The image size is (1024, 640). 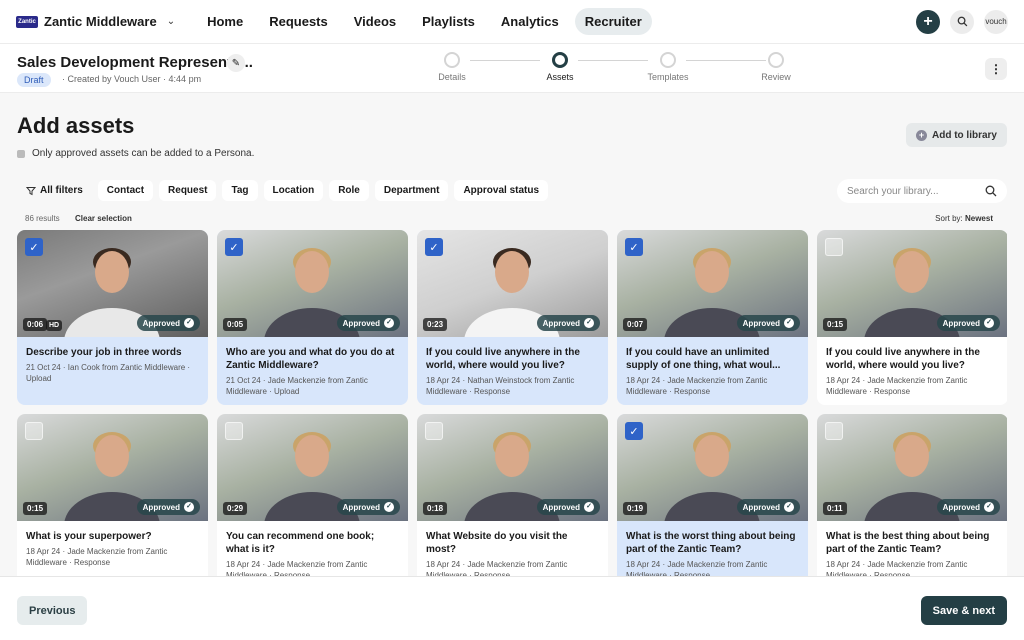 I want to click on results-count: 86 results, so click(x=42, y=218).